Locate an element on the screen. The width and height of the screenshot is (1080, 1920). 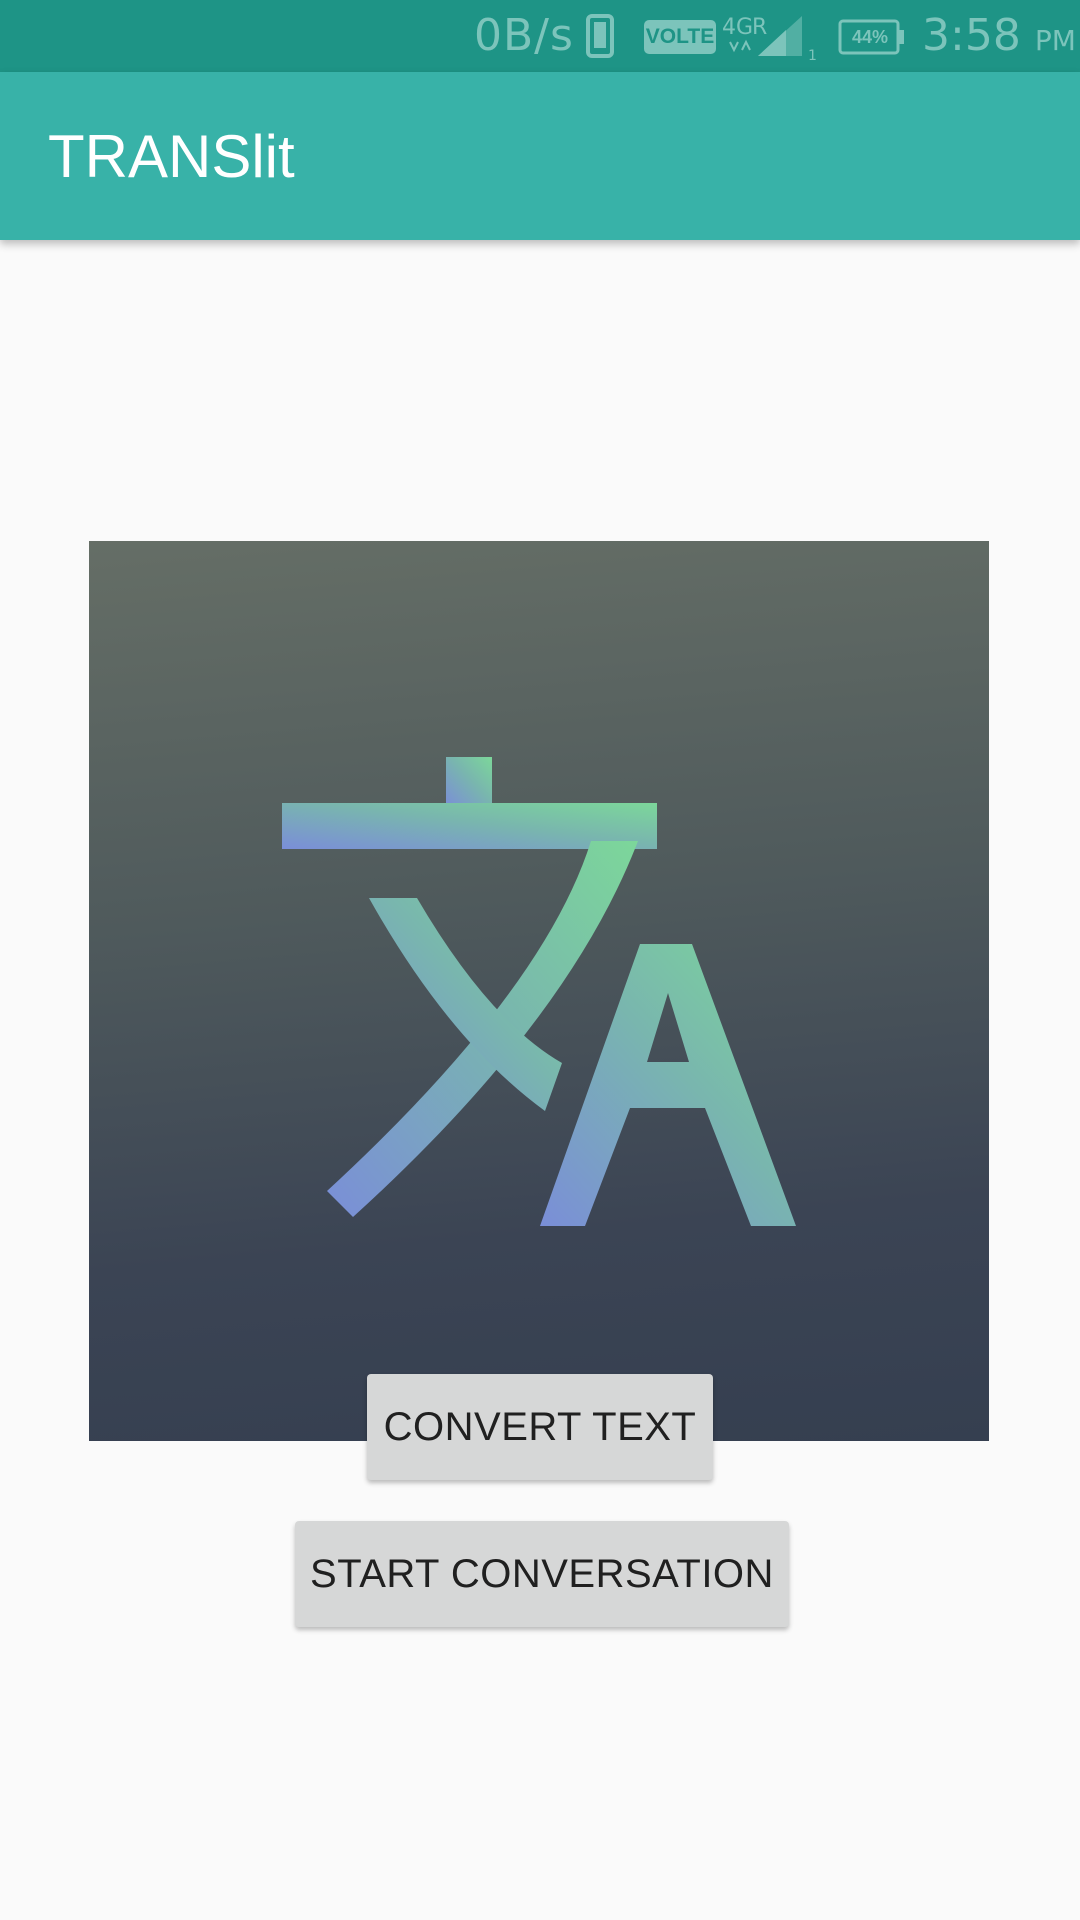
signal-icon: 4G R 1 is located at coordinates (769, 38).